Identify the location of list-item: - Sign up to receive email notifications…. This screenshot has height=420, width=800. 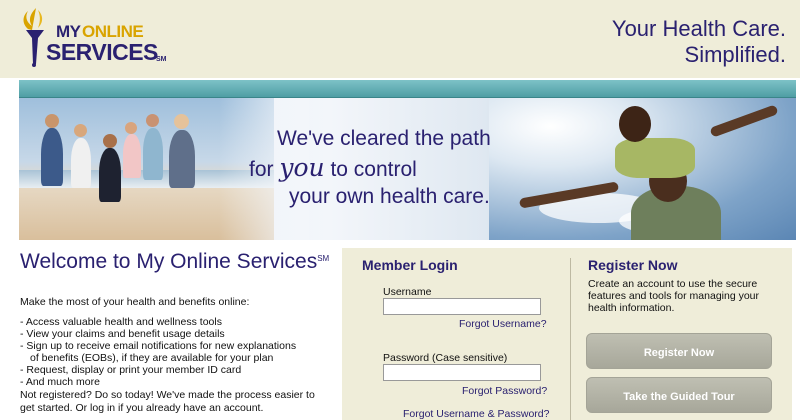
(158, 346).